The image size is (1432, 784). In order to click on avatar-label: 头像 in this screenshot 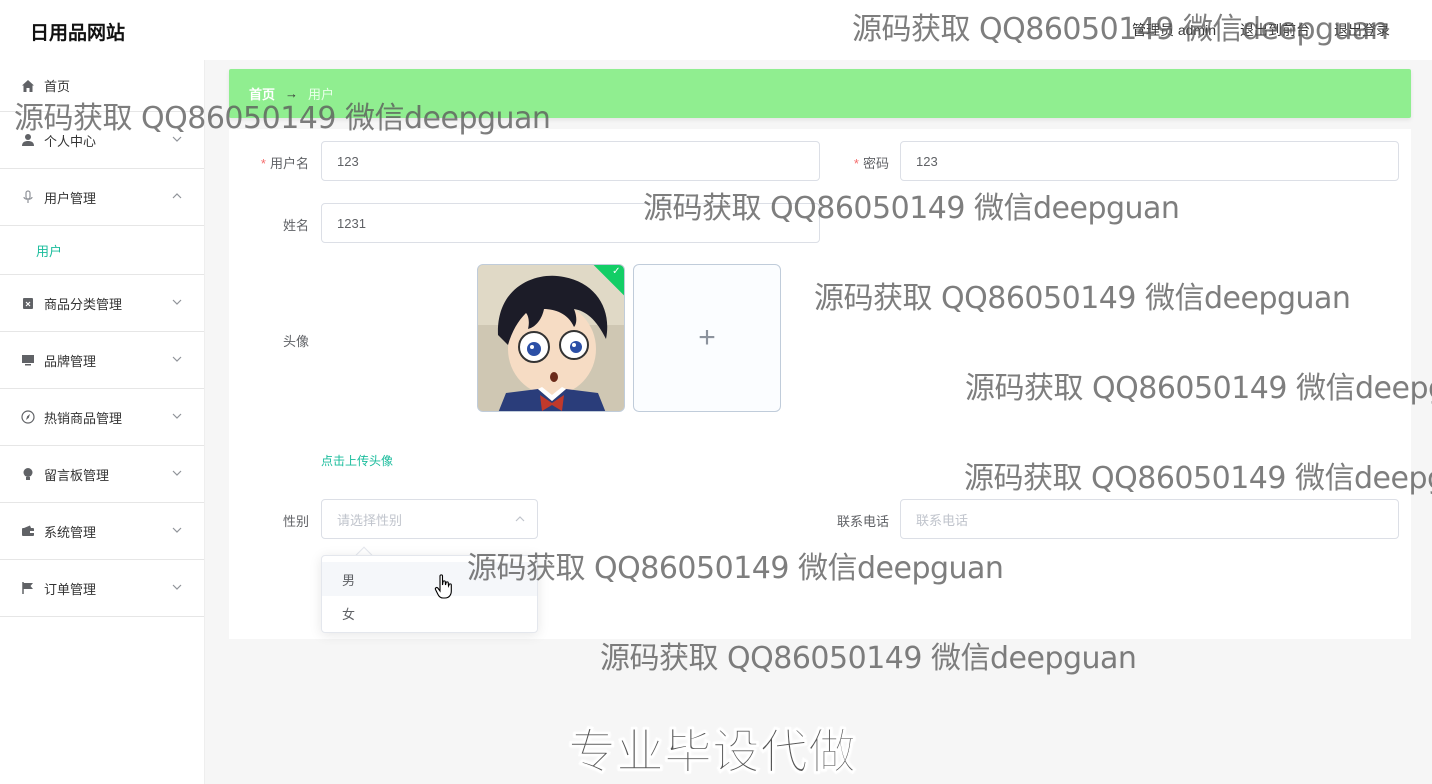, I will do `click(295, 341)`.